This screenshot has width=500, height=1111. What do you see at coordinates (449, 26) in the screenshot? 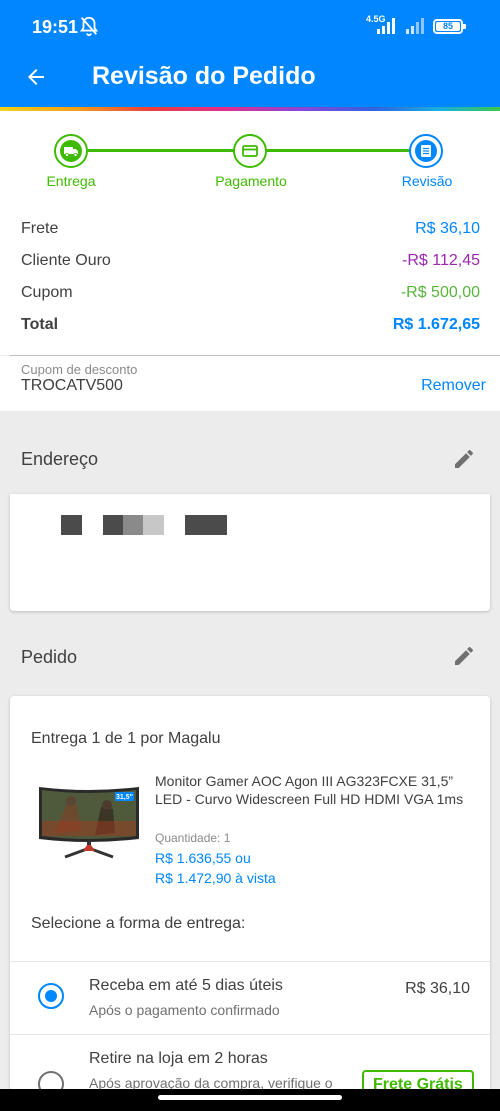
I see `battery-icon: 85` at bounding box center [449, 26].